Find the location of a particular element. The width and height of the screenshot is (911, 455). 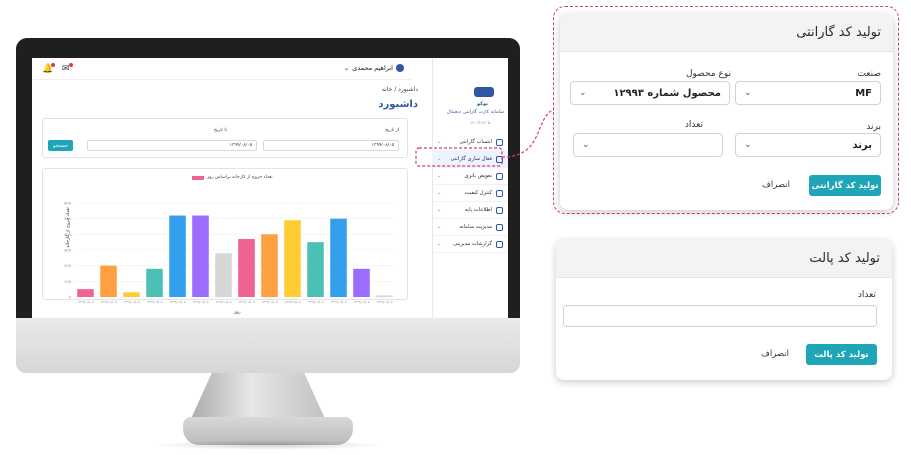

company-select: MF ⌄ is located at coordinates (808, 93).